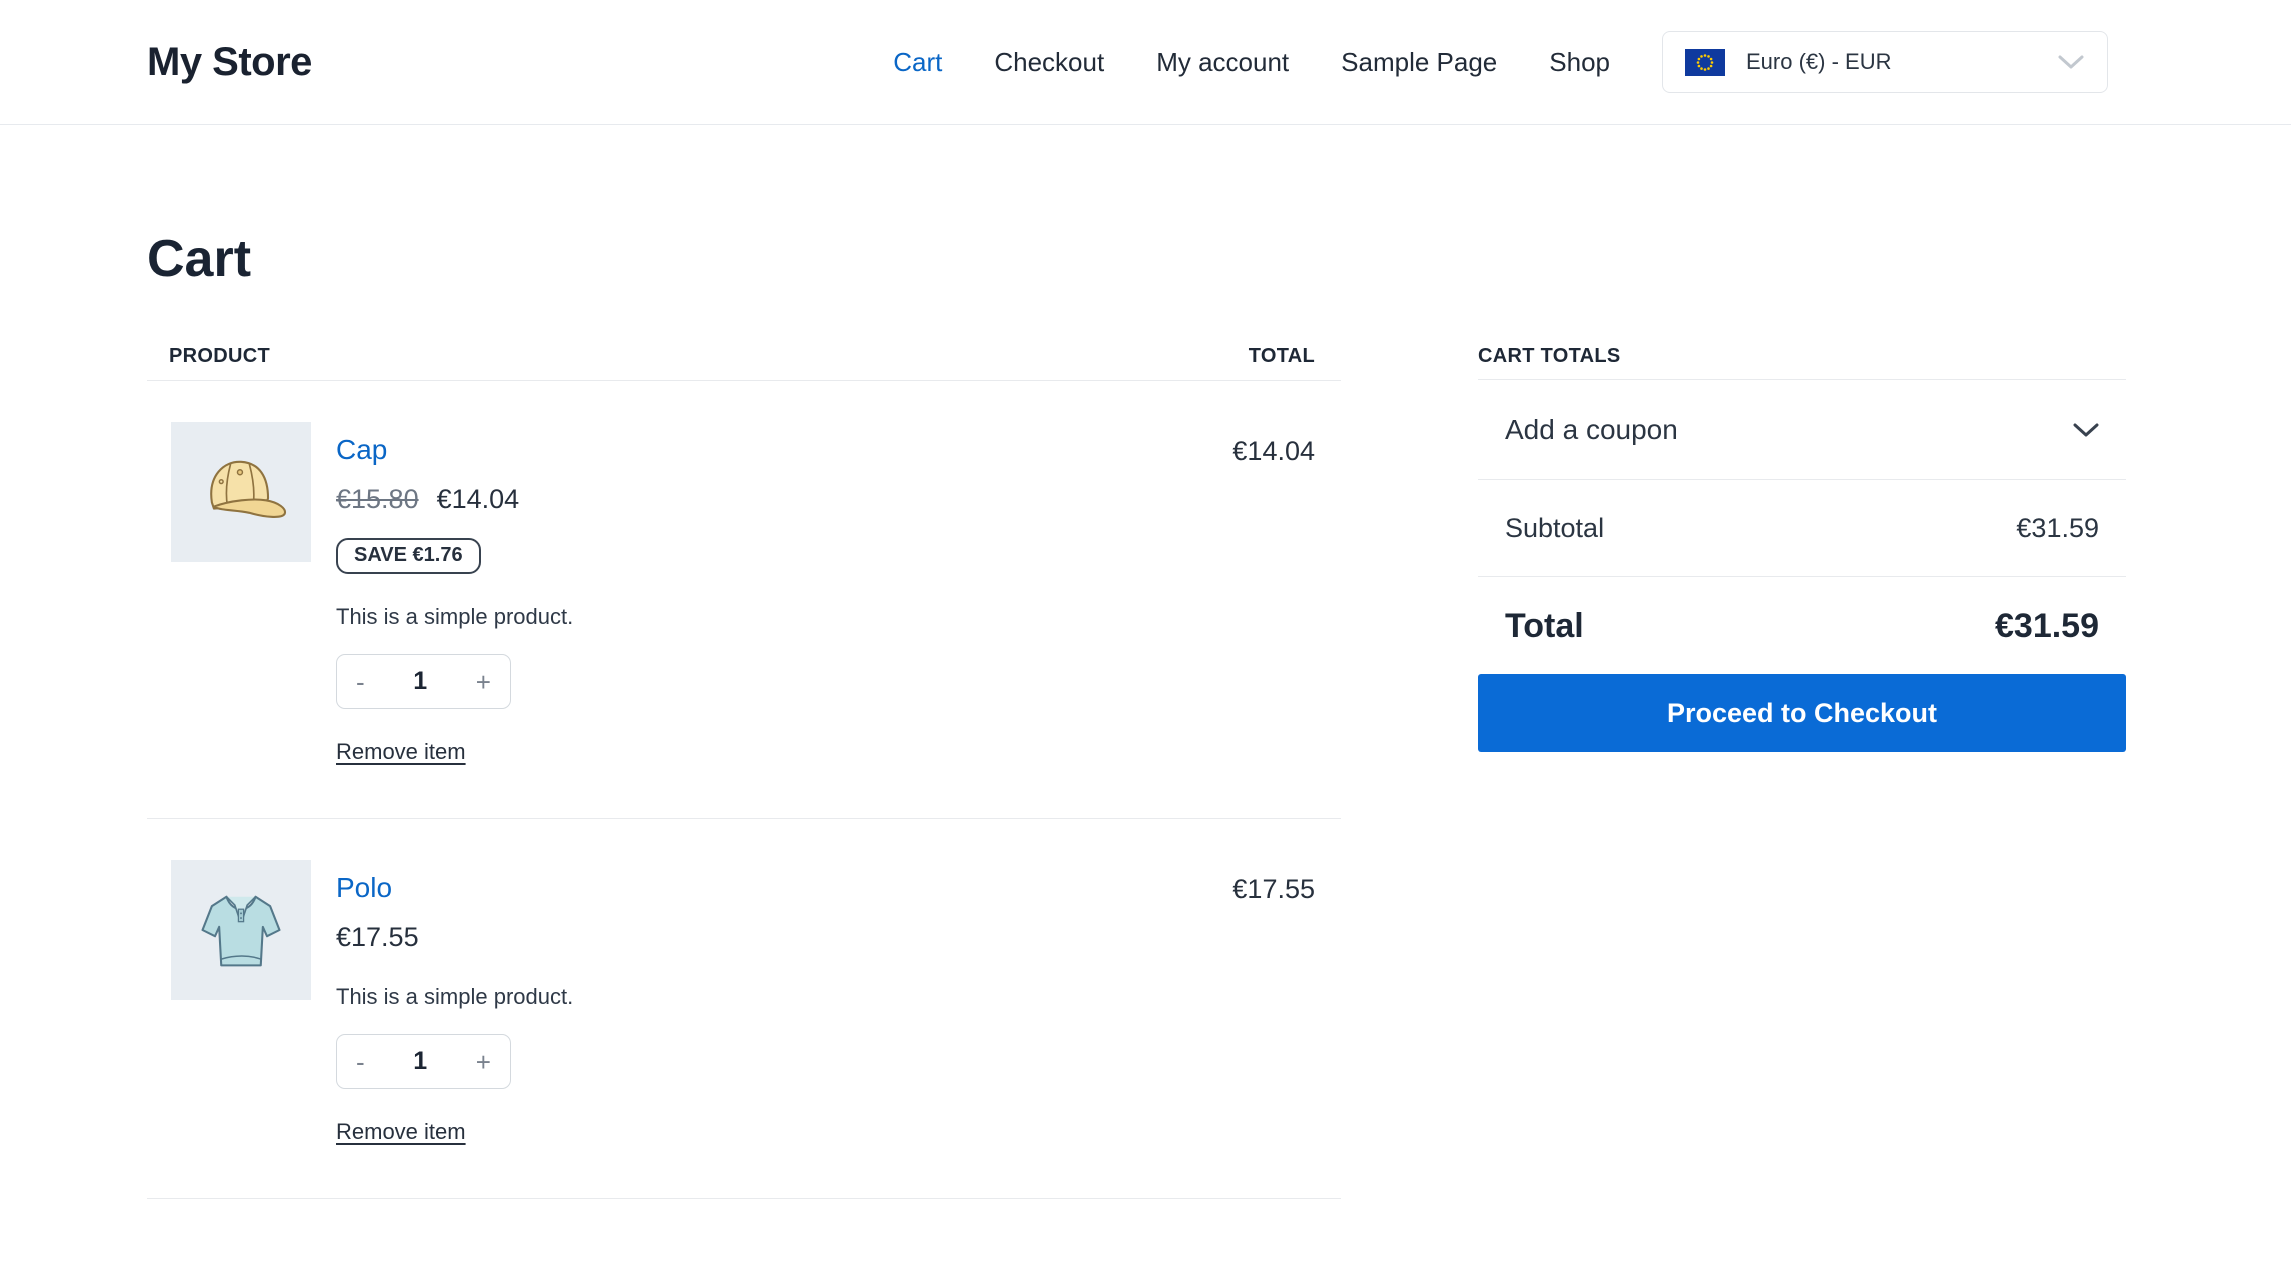 This screenshot has height=1274, width=2291. I want to click on total-value: €31.59, so click(2047, 626).